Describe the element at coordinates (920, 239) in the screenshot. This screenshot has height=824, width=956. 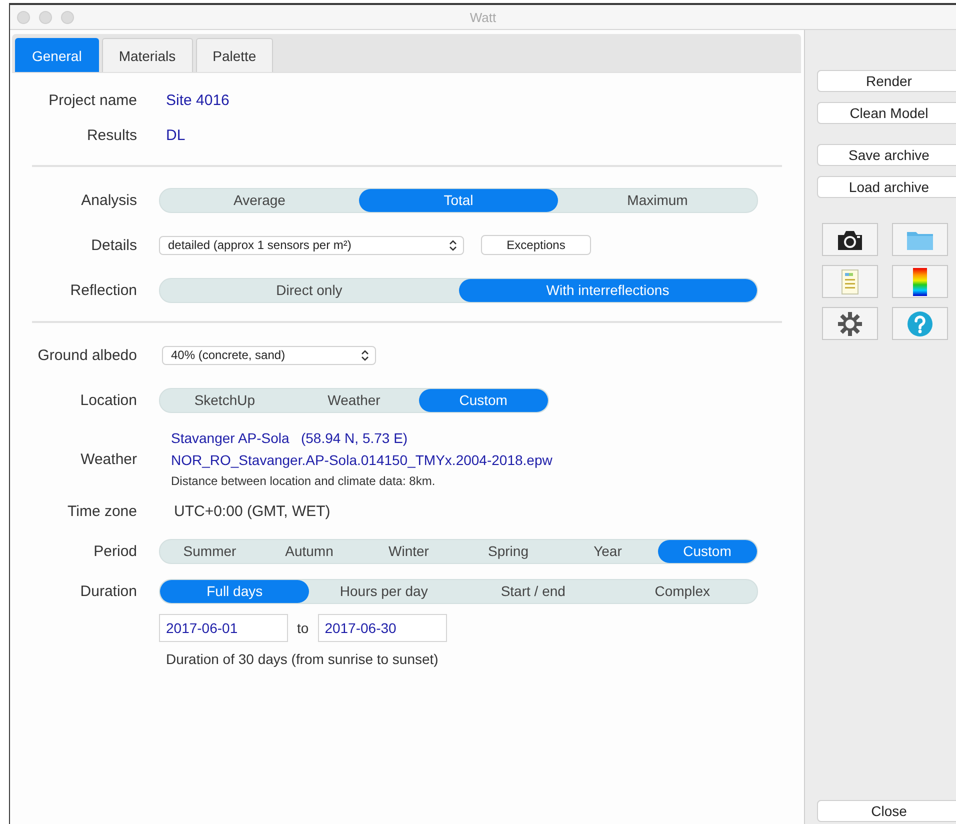
I see `folder-button` at that location.